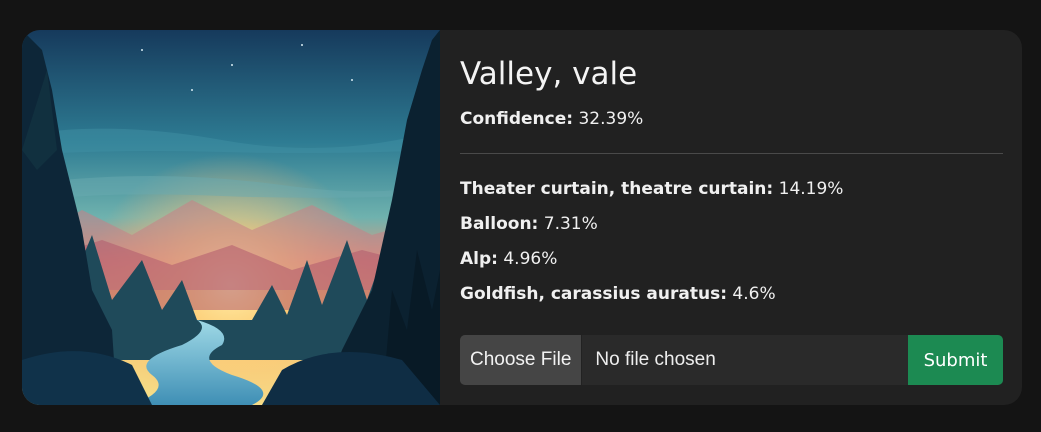 The image size is (1041, 432). I want to click on confidence-line: Confidence: 32.39%, so click(731, 119).